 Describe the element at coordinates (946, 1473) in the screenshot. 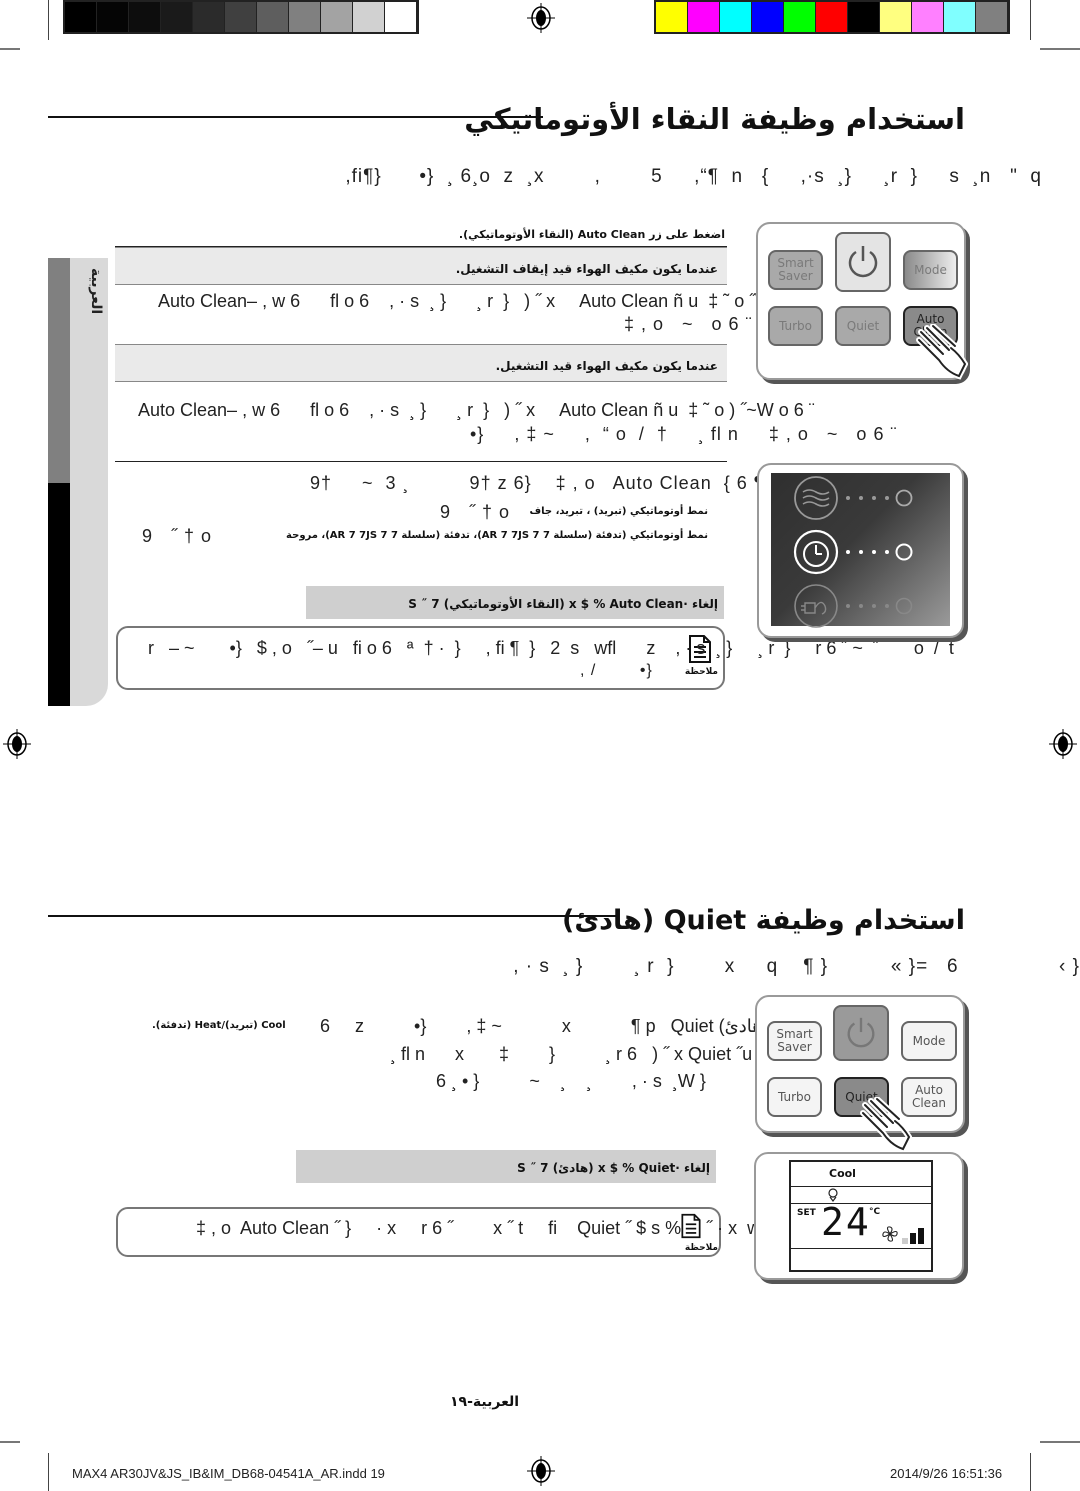

I see `footer-timestamp: 2014/9/26 16:51:36` at that location.